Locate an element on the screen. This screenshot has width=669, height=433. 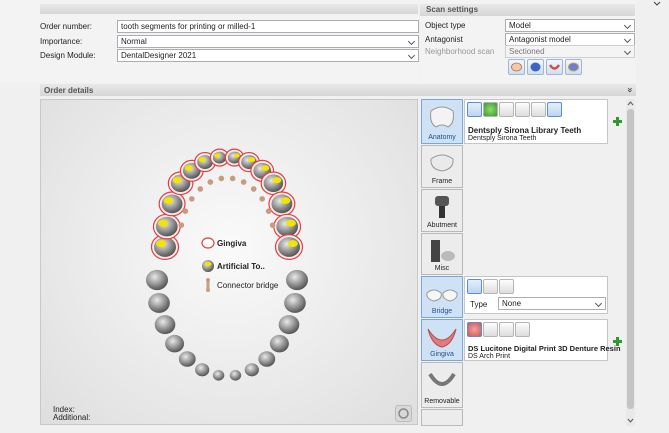
gingiva-outline-icon is located at coordinates (208, 243).